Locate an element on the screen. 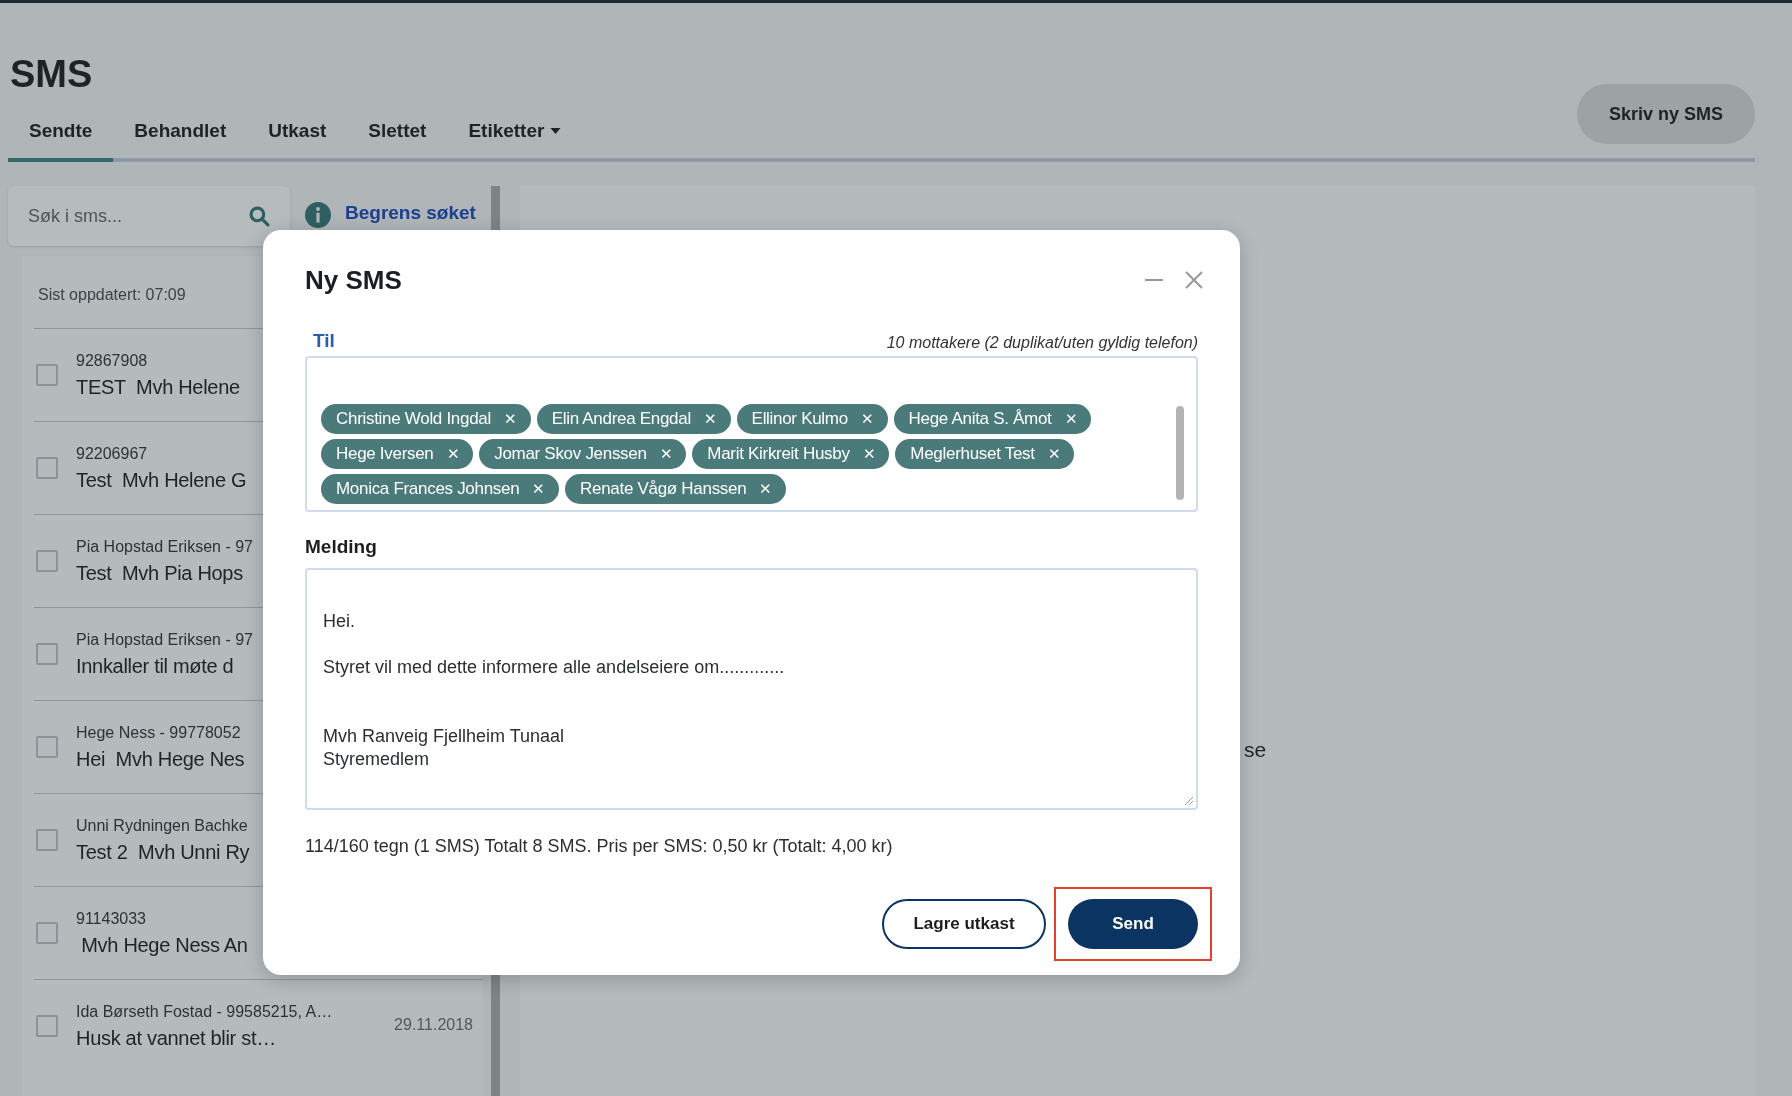 Image resolution: width=1792 pixels, height=1096 pixels. recipient-chip: Monica Frances Johnsen ✕ is located at coordinates (440, 489).